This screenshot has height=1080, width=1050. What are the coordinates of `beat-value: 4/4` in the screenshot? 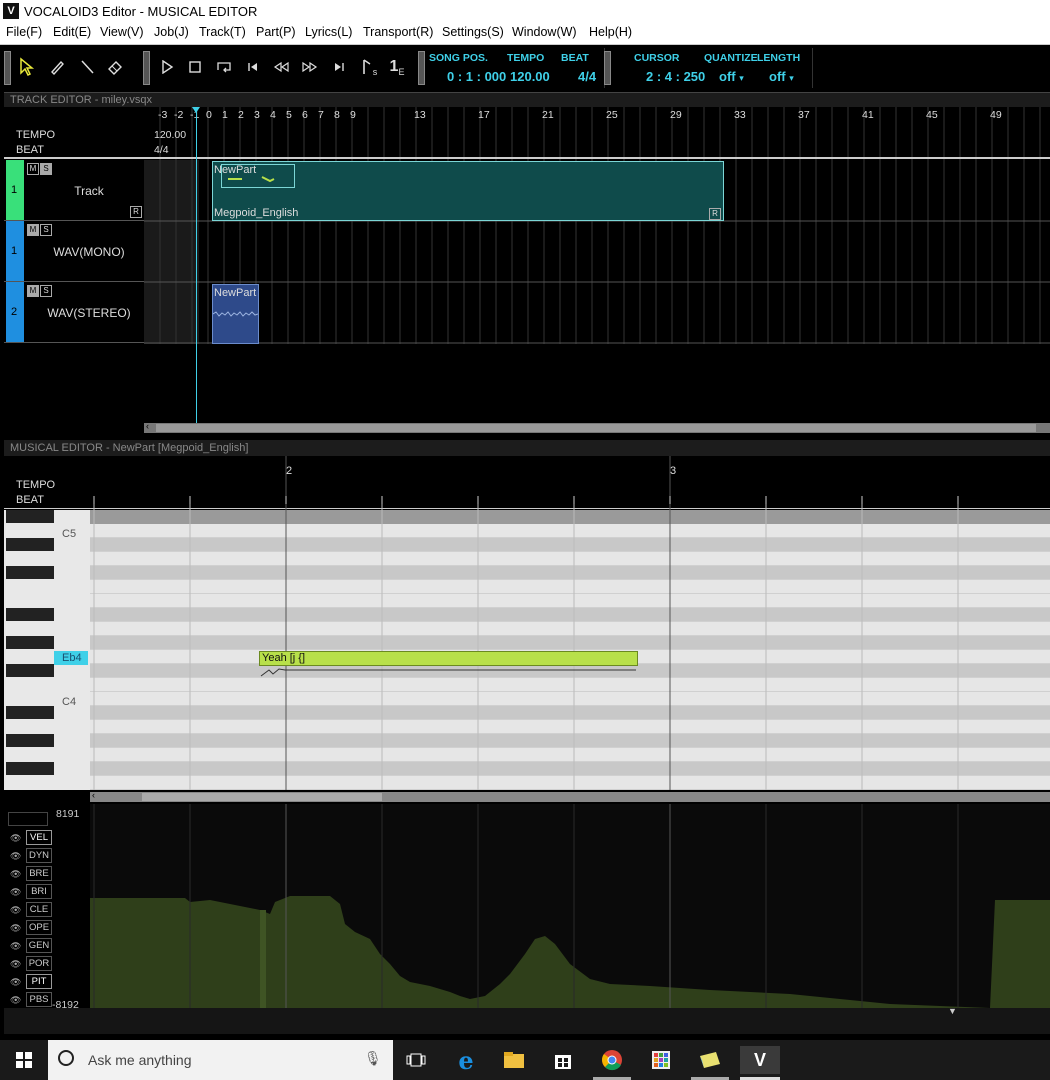 It's located at (587, 76).